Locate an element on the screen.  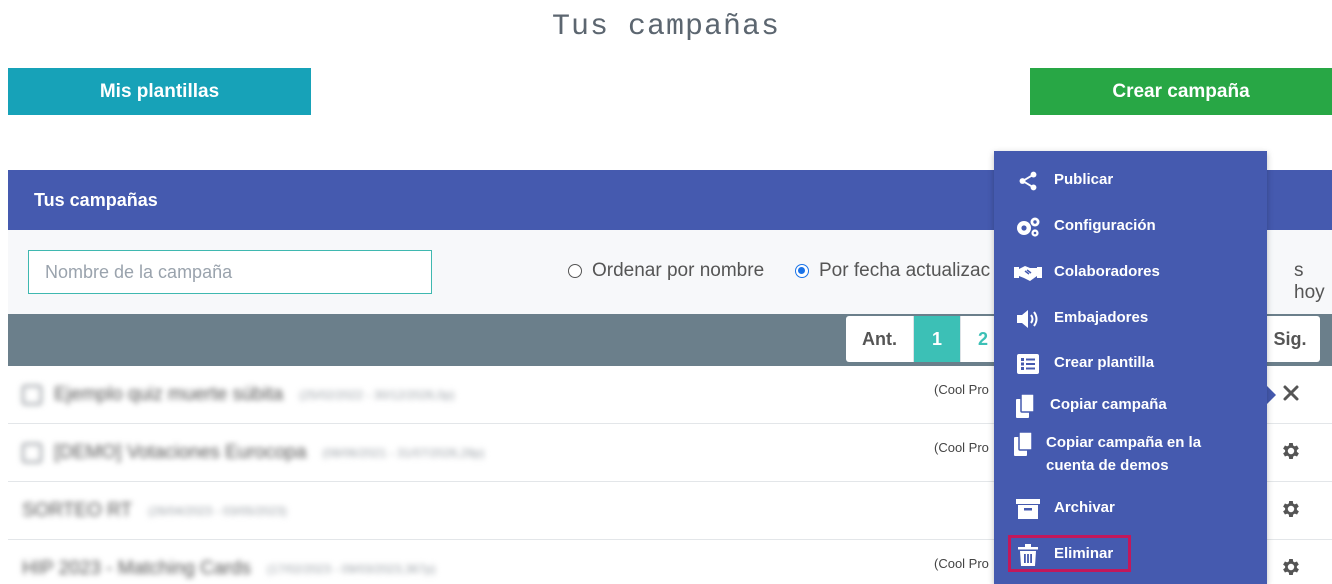
menu-item-ambassadors: Embajadores is located at coordinates (1081, 319).